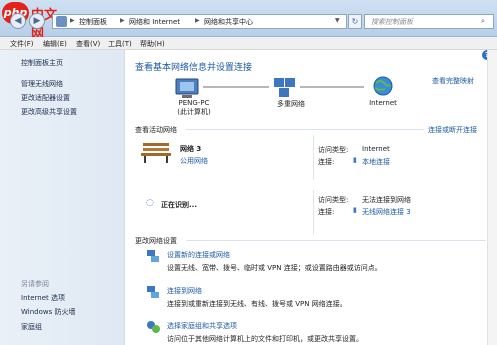  What do you see at coordinates (35, 284) in the screenshot?
I see `see-also-heading: 另请参阅` at bounding box center [35, 284].